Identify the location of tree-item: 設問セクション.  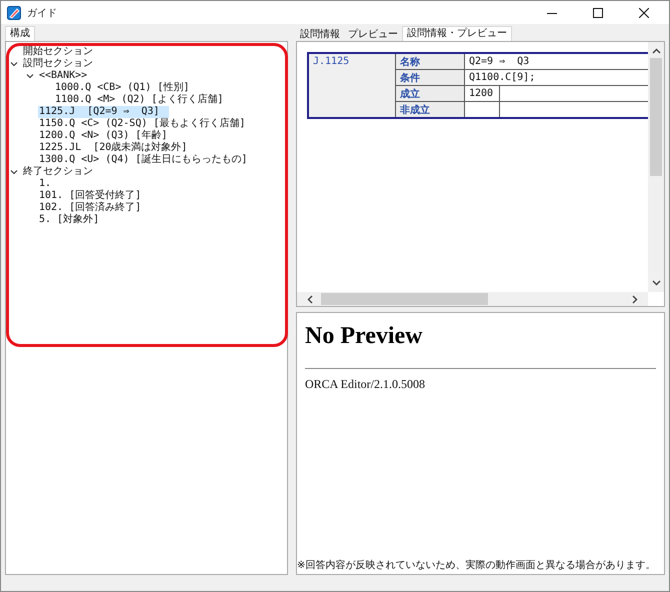
(58, 64).